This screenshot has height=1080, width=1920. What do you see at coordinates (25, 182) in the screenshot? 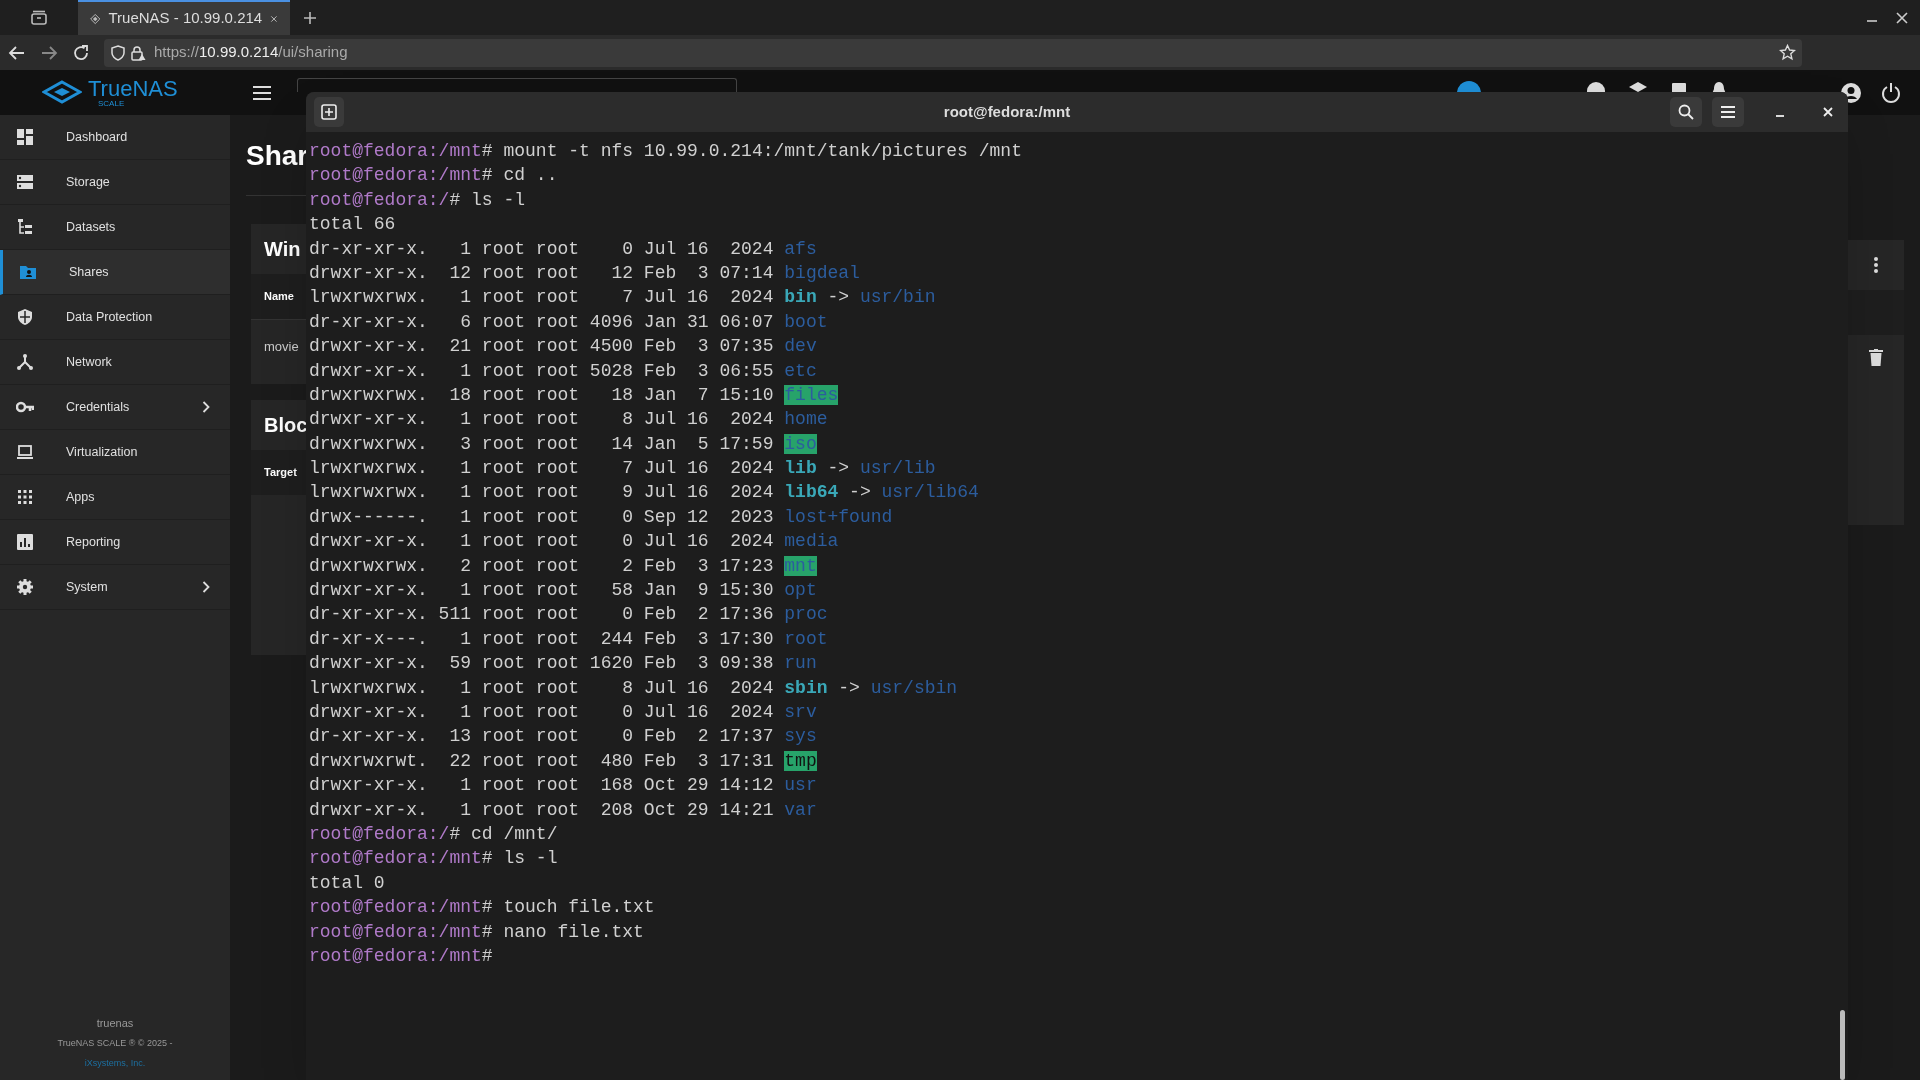
I see `storage-icon` at bounding box center [25, 182].